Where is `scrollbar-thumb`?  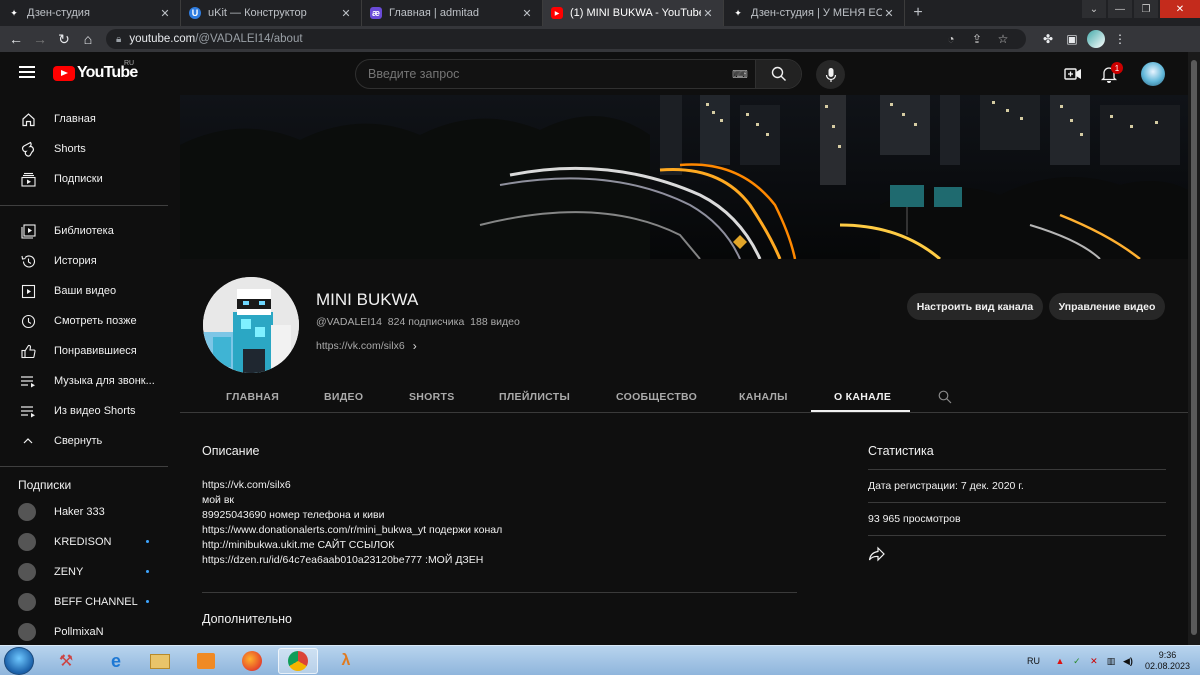
scrollbar-thumb is located at coordinates (1194, 347).